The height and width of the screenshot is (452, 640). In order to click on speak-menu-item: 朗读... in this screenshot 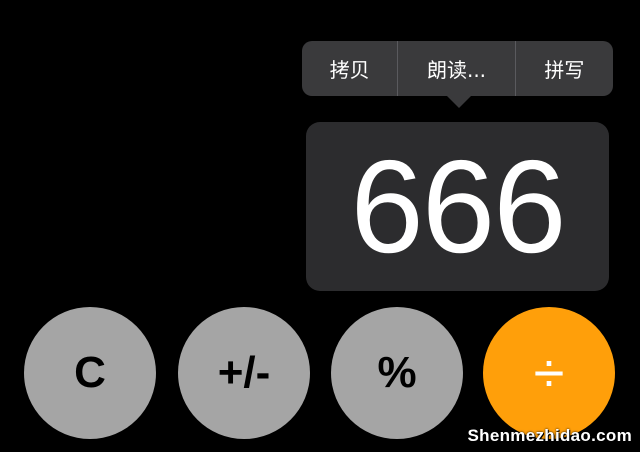, I will do `click(456, 68)`.